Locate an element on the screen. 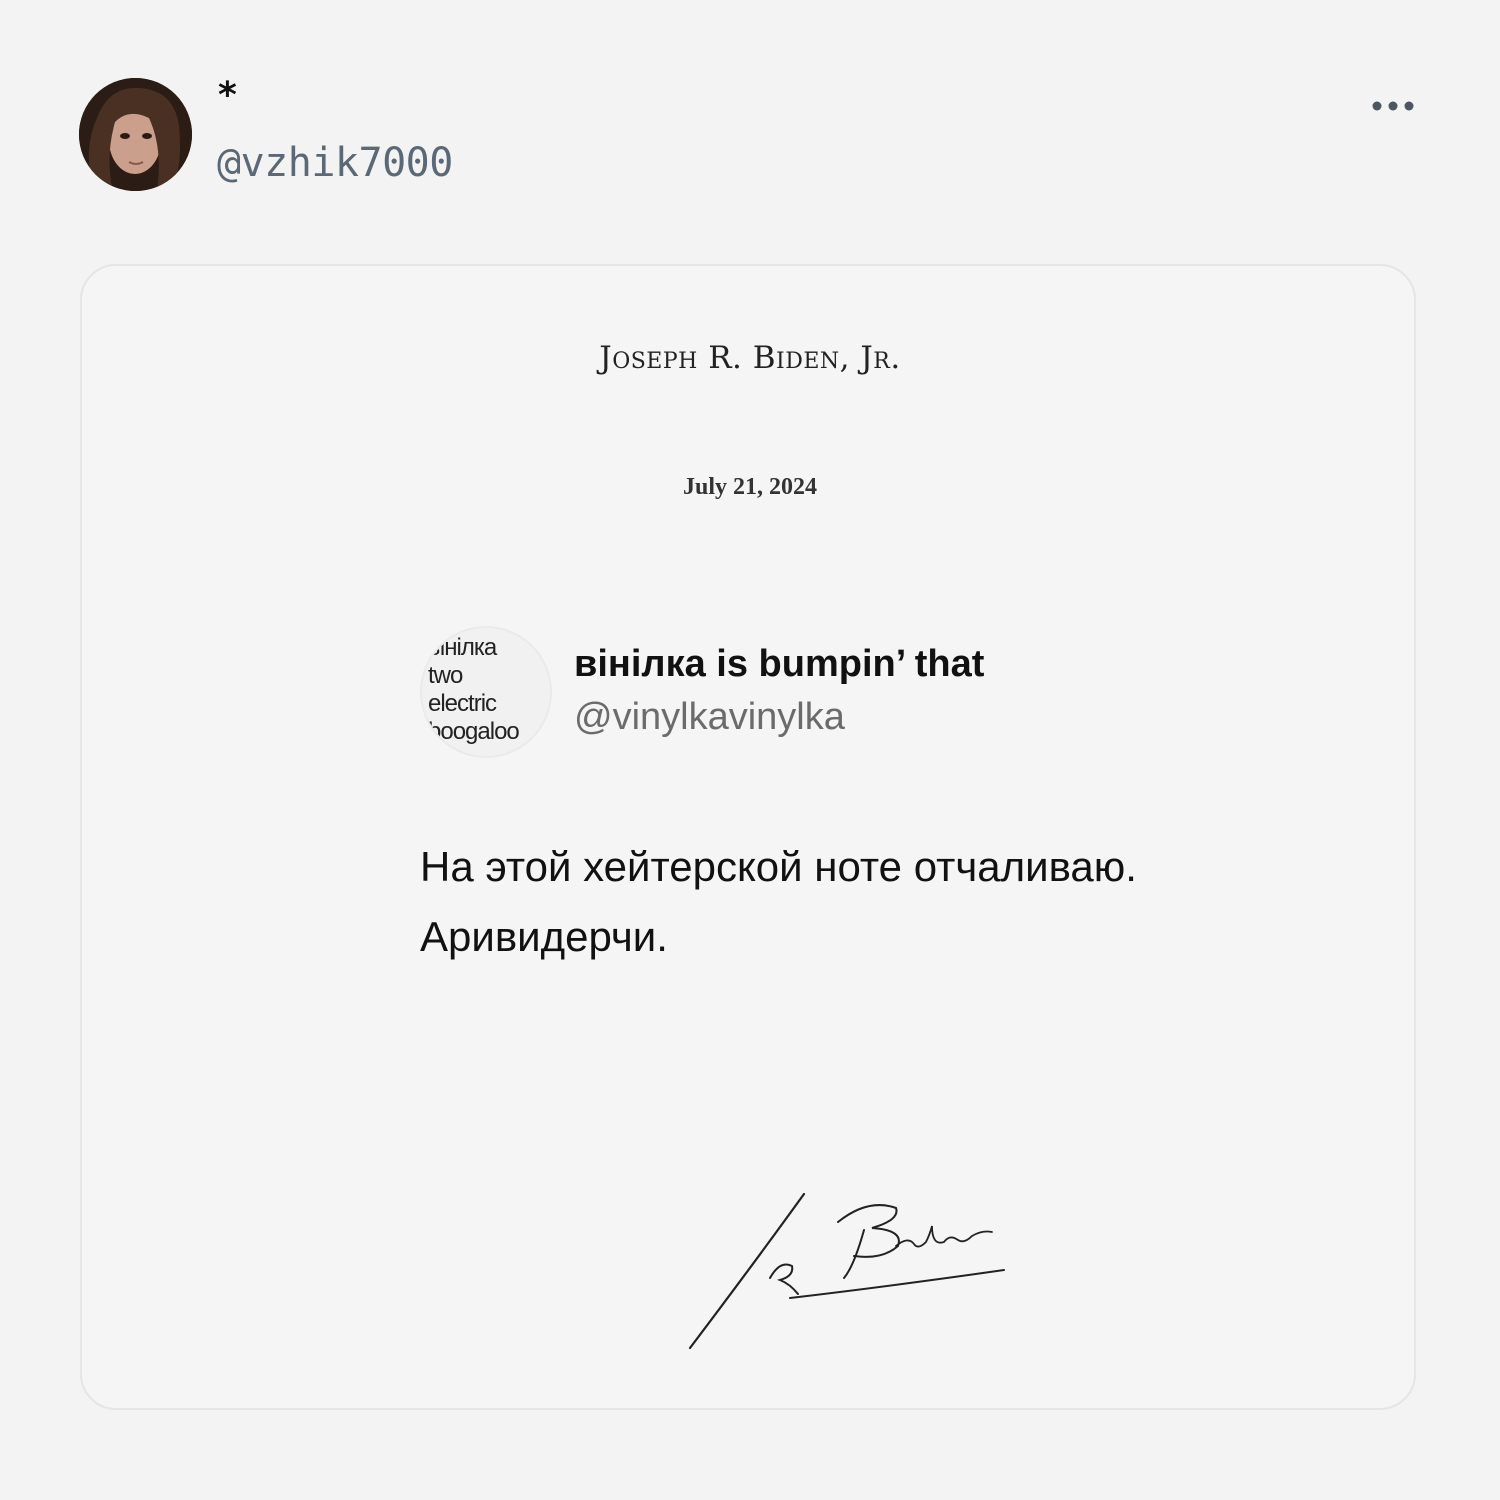 The width and height of the screenshot is (1500, 1500). avatar-photo is located at coordinates (135, 134).